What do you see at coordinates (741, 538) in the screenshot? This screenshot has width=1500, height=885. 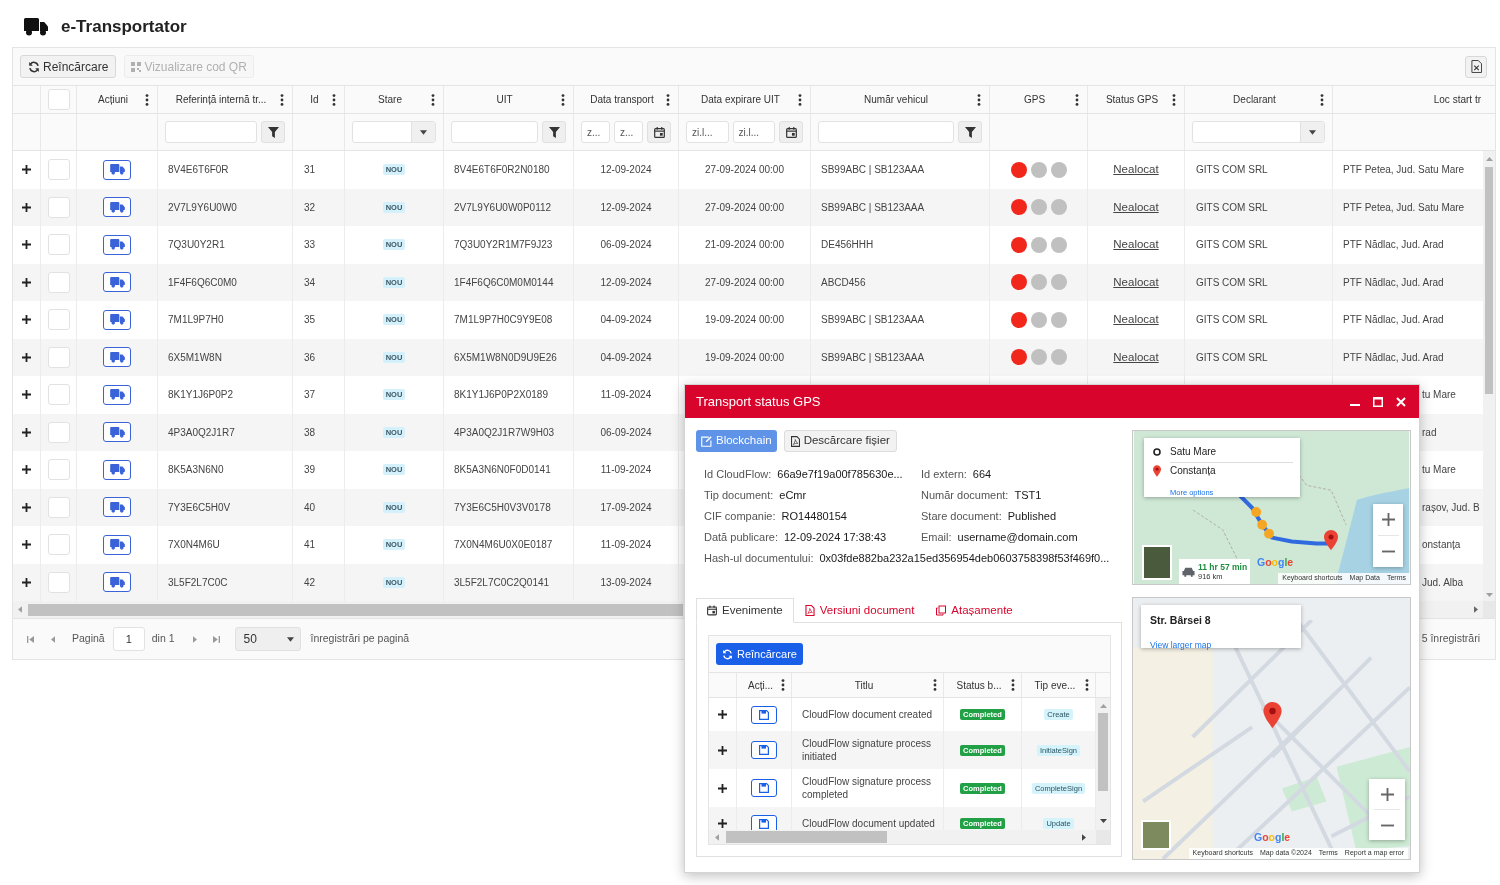 I see `detail-label: Dată publicare:` at bounding box center [741, 538].